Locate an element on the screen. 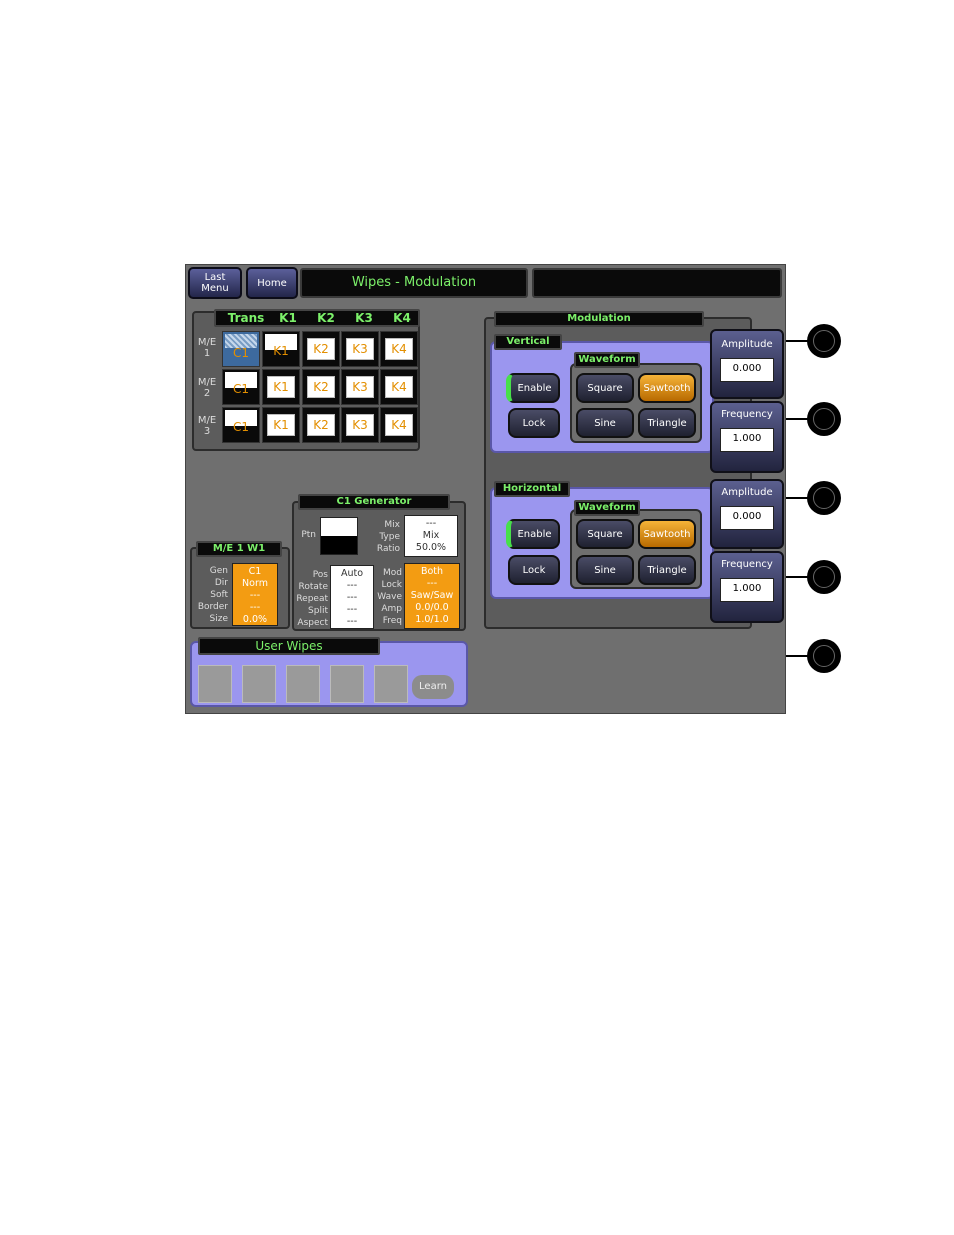 The width and height of the screenshot is (954, 1235). value-rotate: --- is located at coordinates (352, 585).